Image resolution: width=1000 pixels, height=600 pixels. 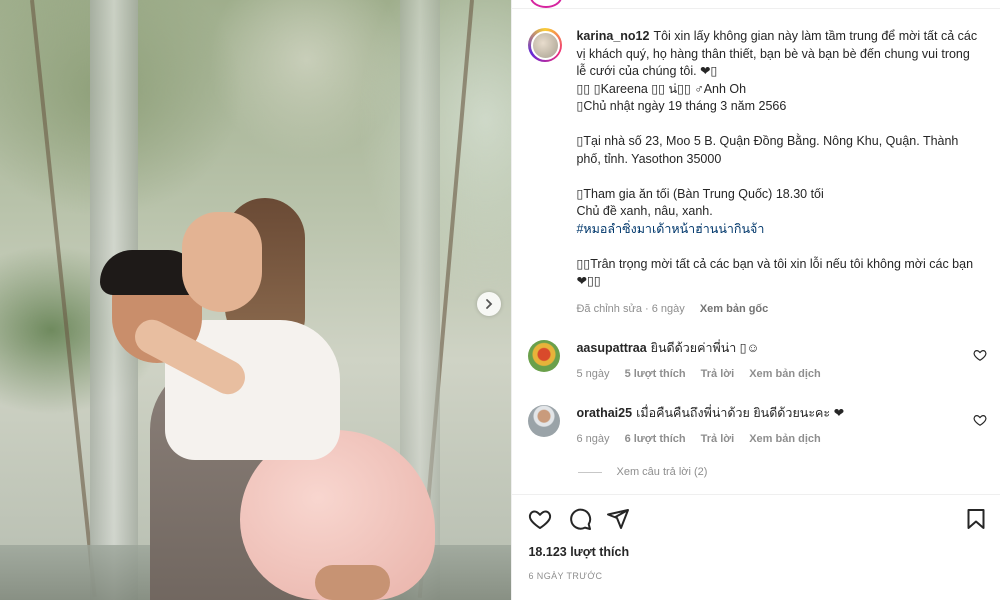 What do you see at coordinates (580, 519) in the screenshot?
I see `comment-icon` at bounding box center [580, 519].